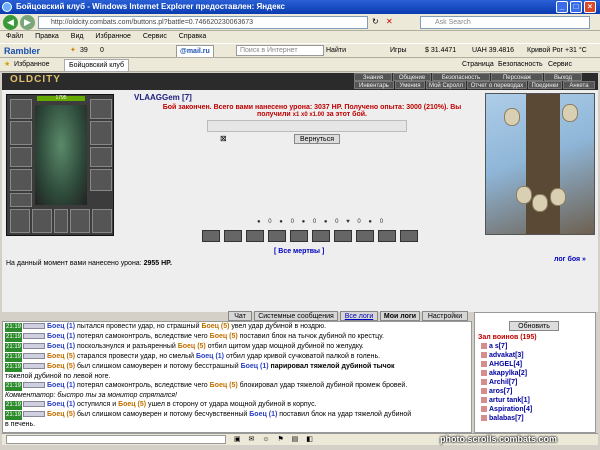 This screenshot has width=600, height=450. Describe the element at coordinates (400, 316) in the screenshot. I see `tab-my-logs: Мои логи` at that location.